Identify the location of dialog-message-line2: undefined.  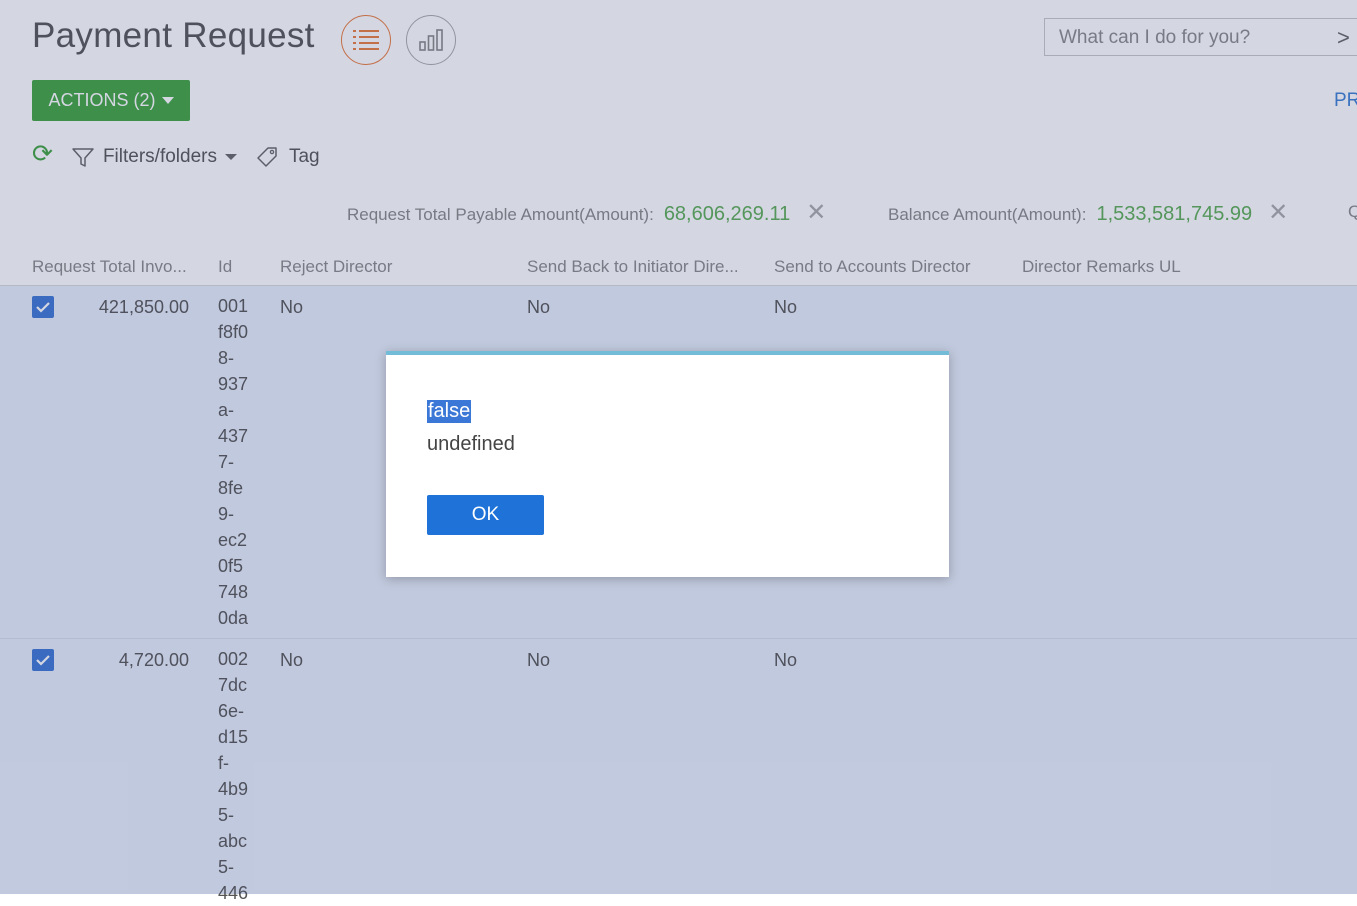
(471, 444).